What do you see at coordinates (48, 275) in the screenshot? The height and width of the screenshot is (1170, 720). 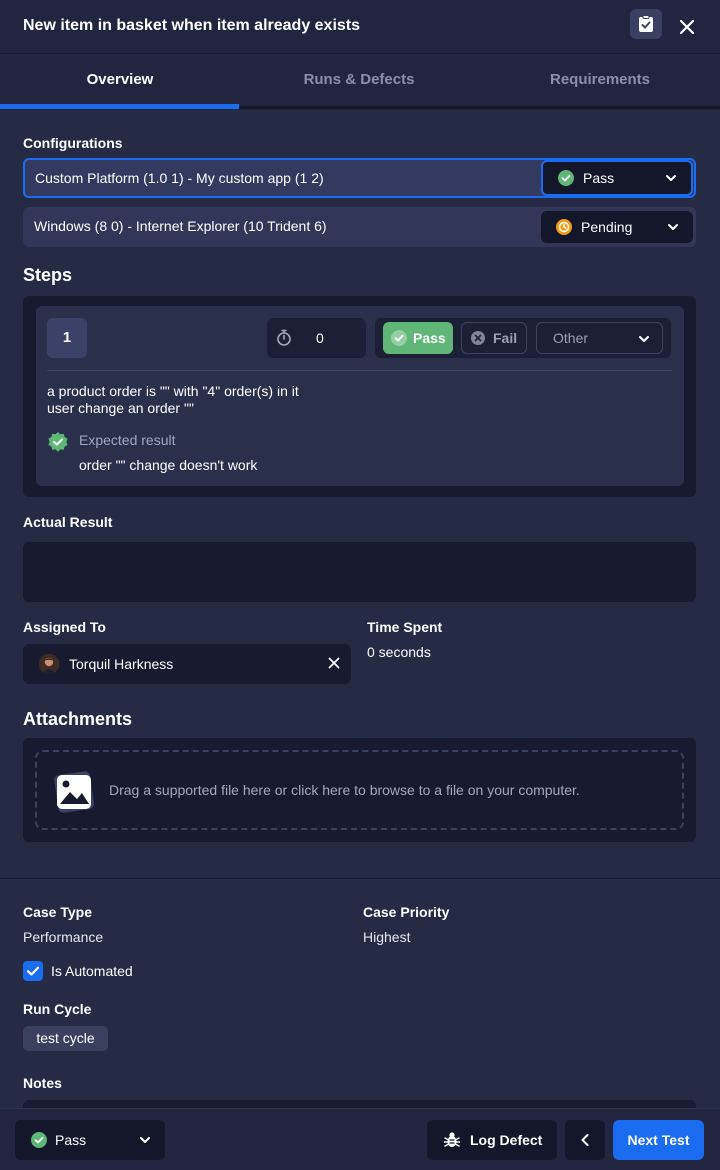 I see `steps-heading: Steps` at bounding box center [48, 275].